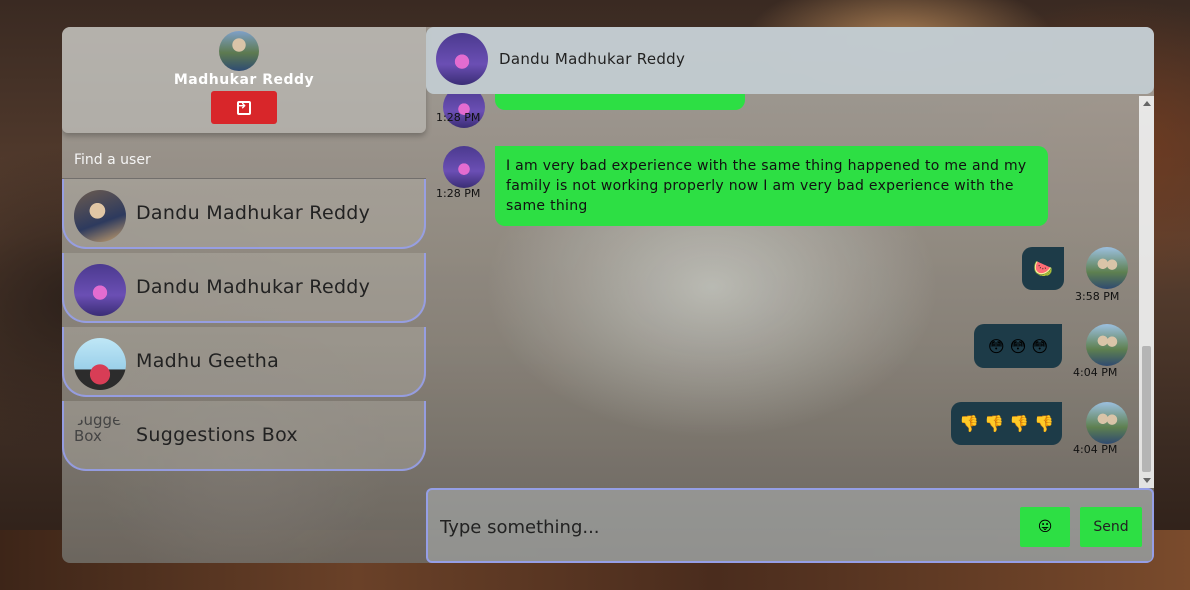 The image size is (1190, 590). I want to click on message-bubble-outgoing: 🍉, so click(1043, 268).